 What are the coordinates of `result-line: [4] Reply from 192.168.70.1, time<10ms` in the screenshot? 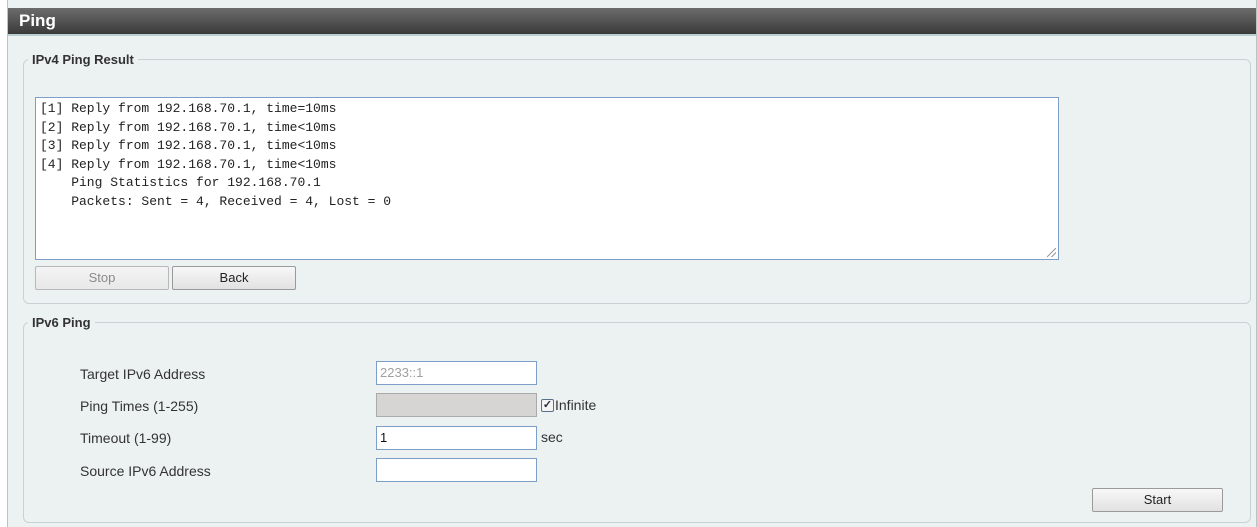 It's located at (188, 164).